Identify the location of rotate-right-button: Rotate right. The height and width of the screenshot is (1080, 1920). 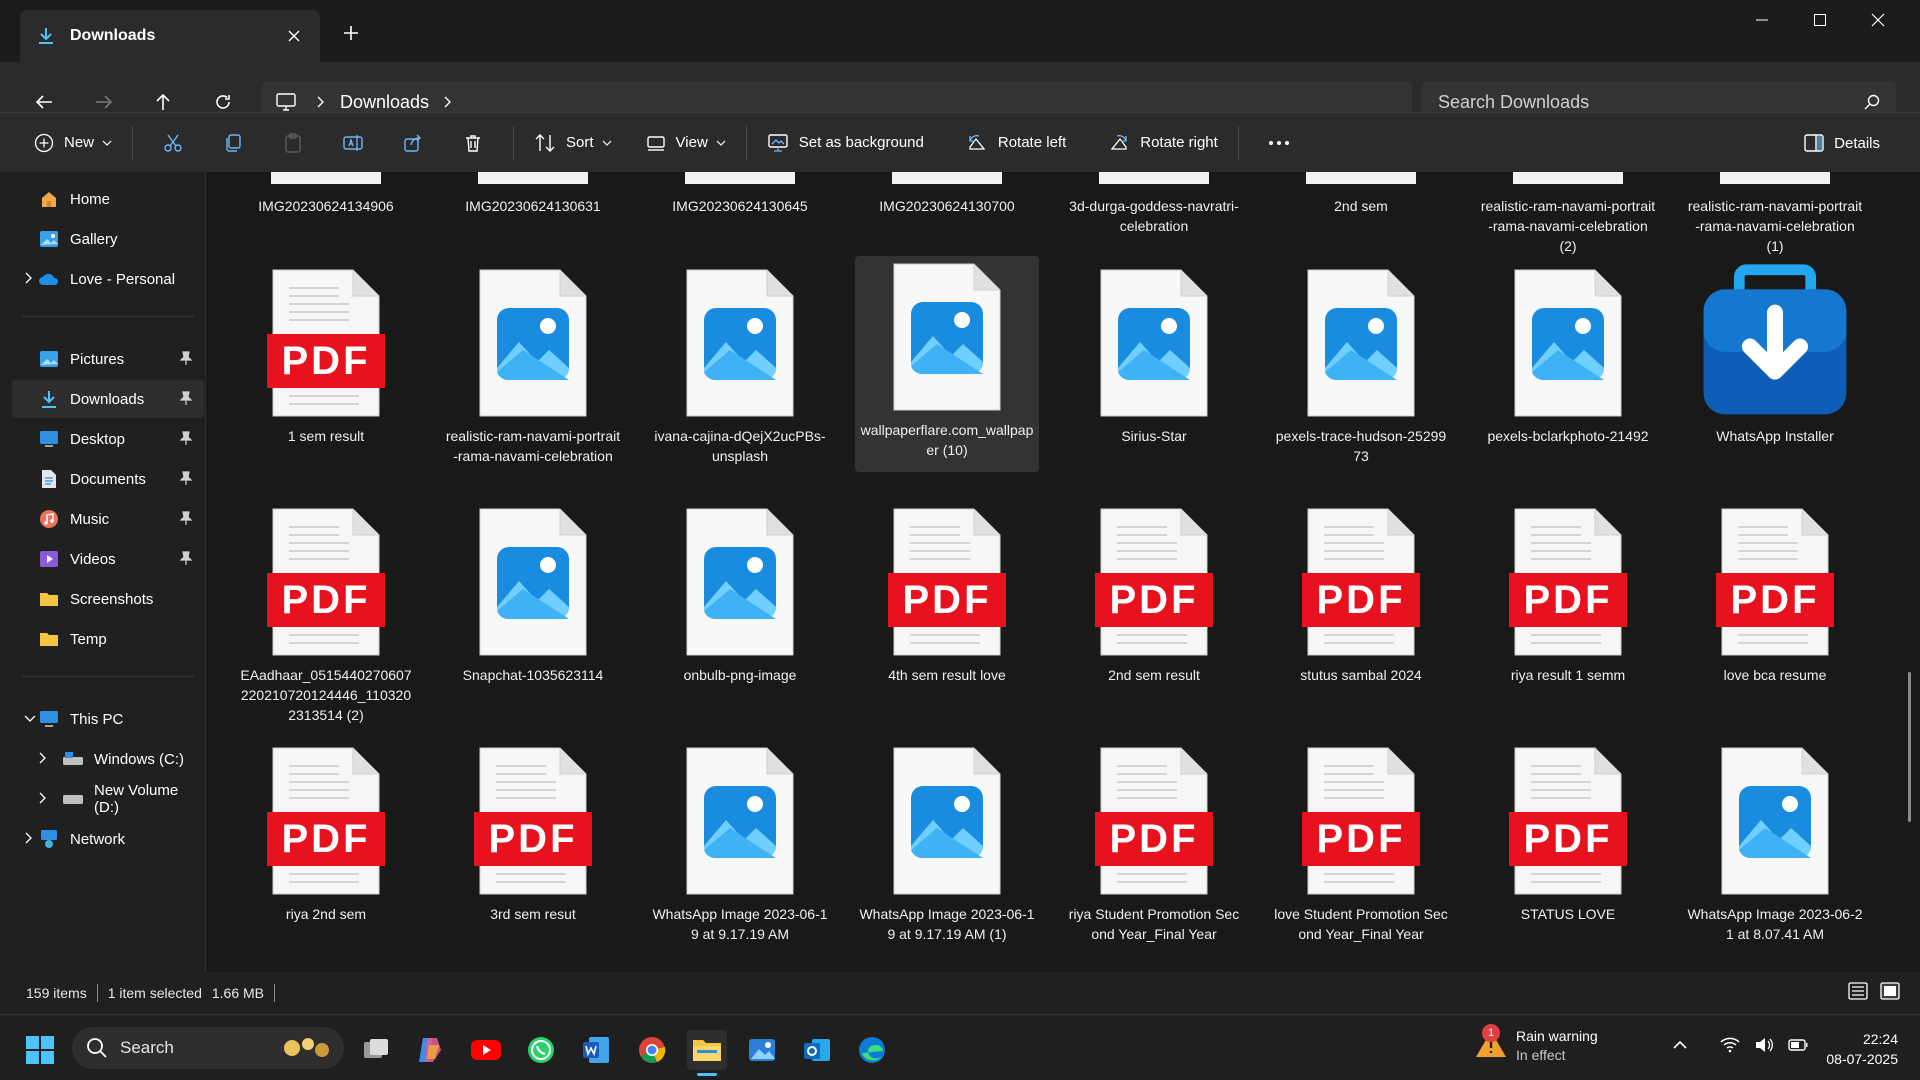
(1163, 143).